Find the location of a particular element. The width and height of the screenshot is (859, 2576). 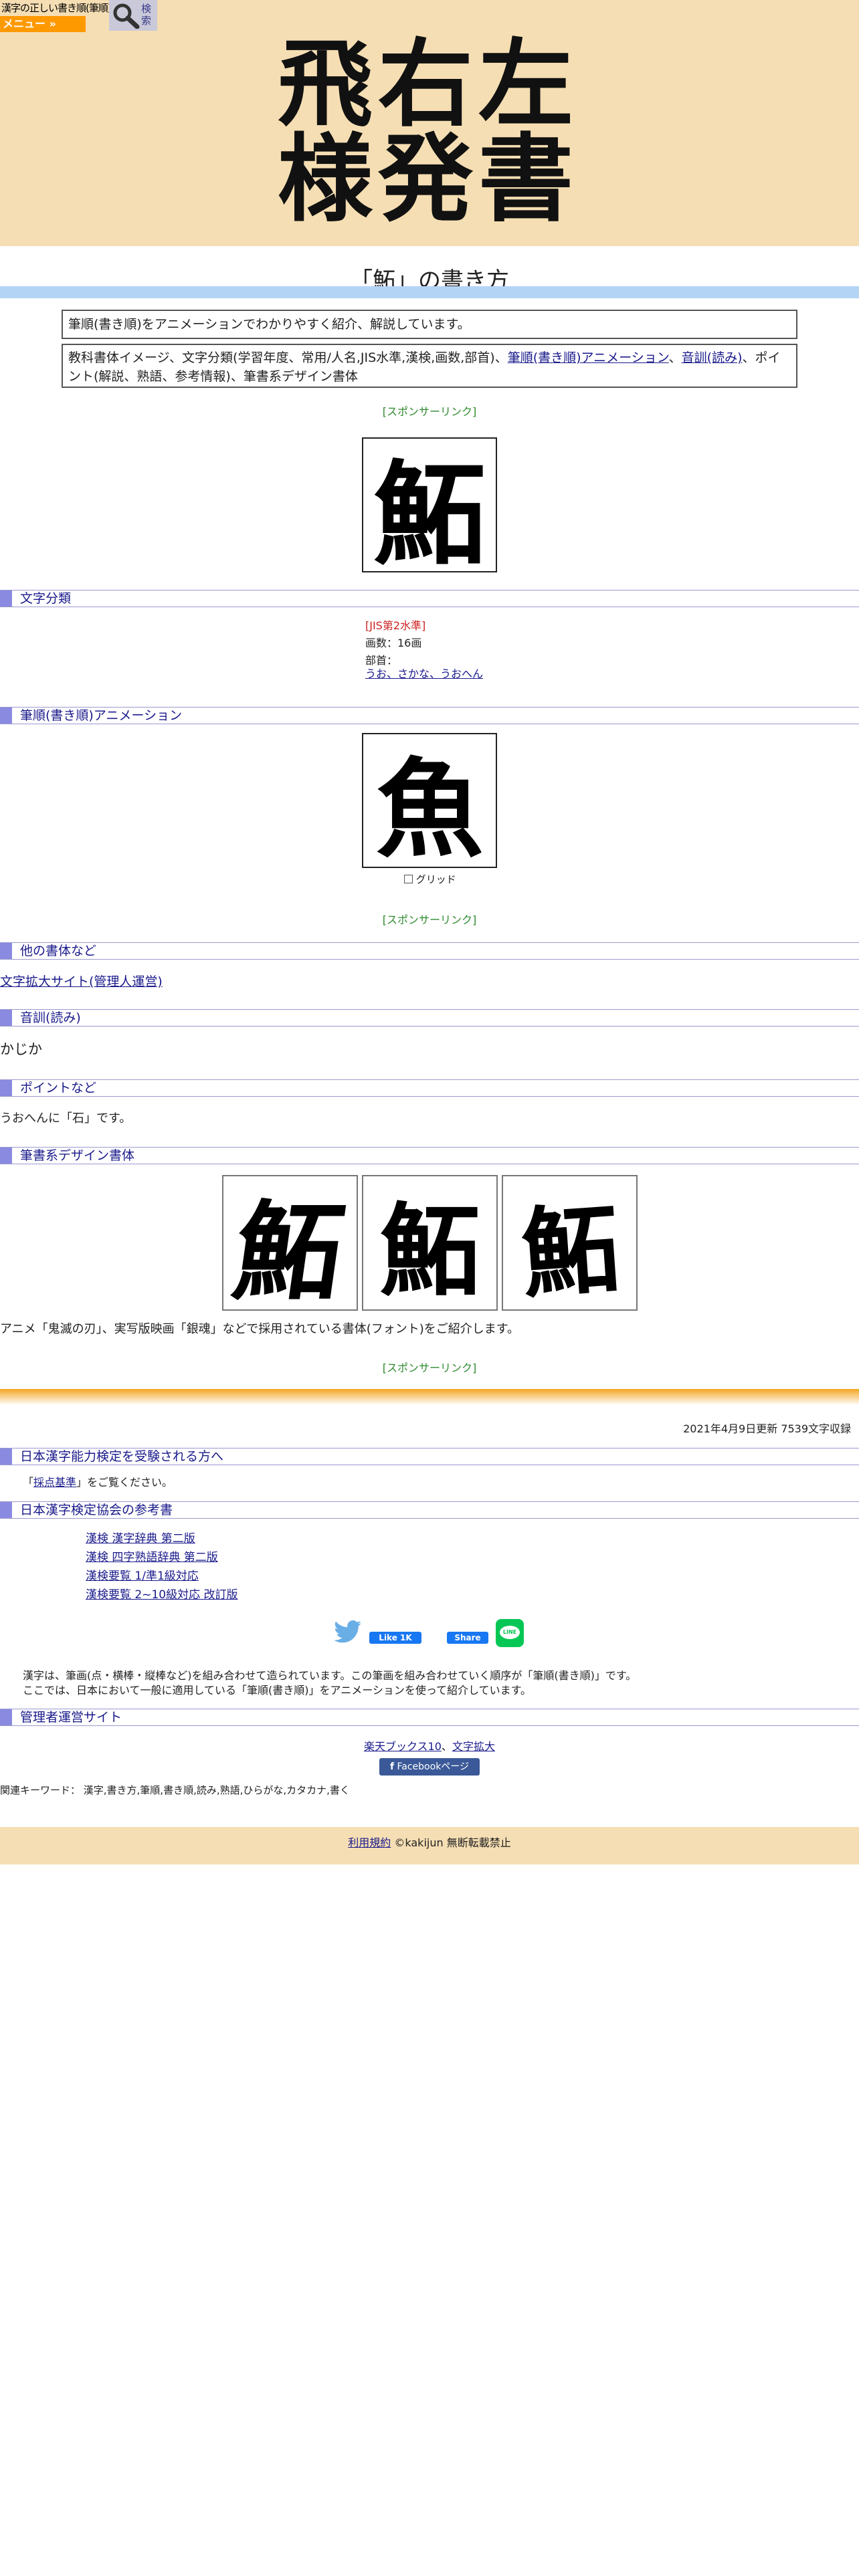

kentei-text: 「採点基準」をご覧ください。 is located at coordinates (98, 1481).